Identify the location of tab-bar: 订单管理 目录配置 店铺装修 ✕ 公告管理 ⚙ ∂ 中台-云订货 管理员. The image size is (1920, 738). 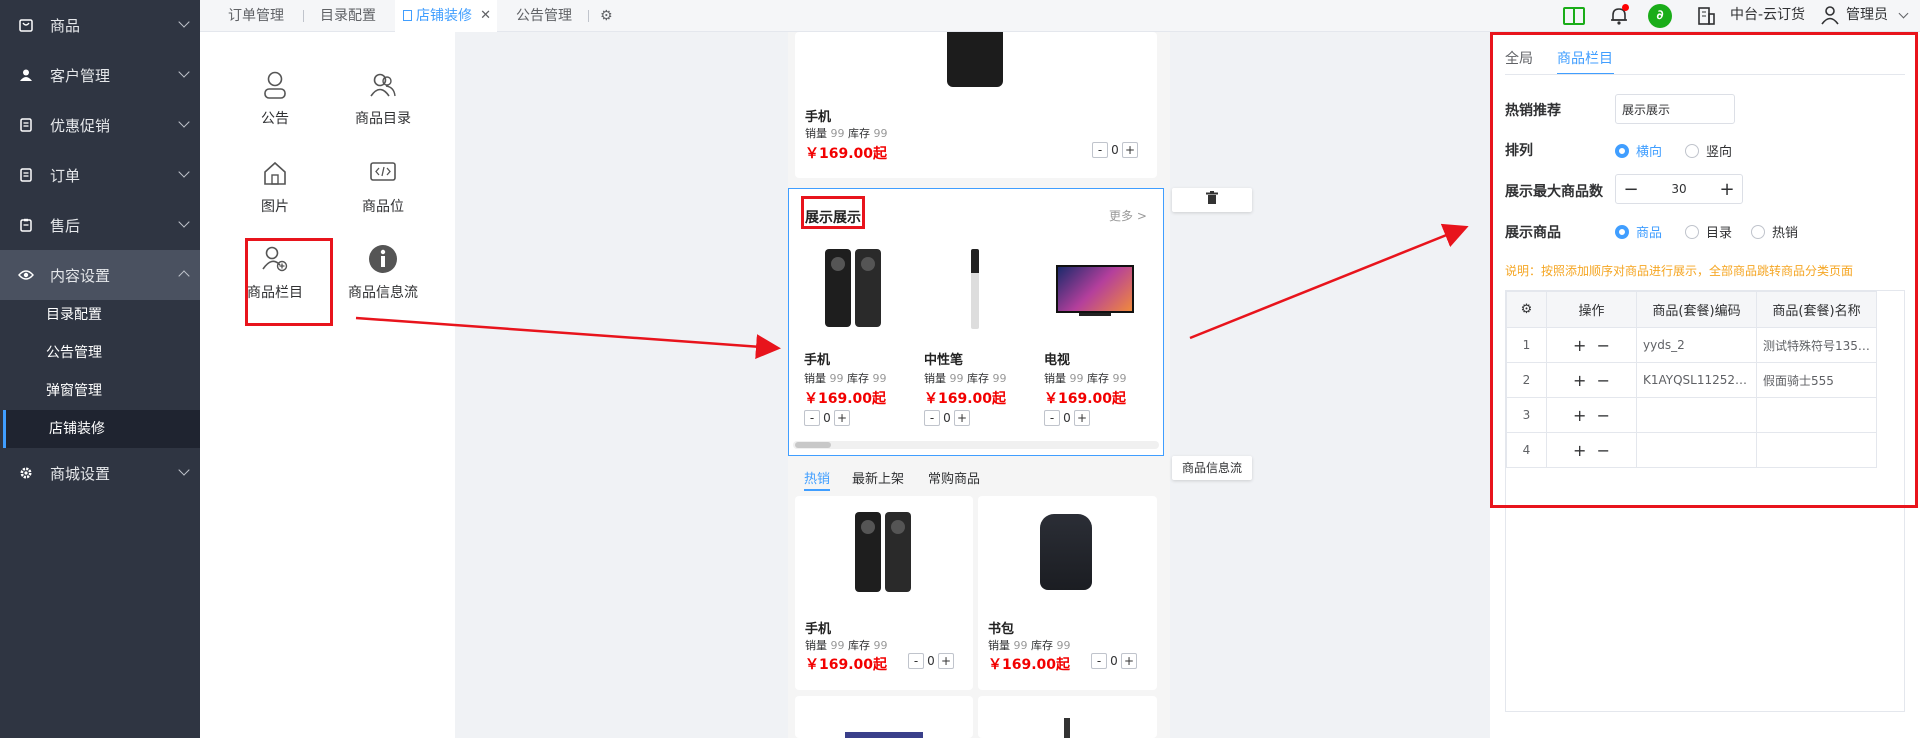
(1060, 16).